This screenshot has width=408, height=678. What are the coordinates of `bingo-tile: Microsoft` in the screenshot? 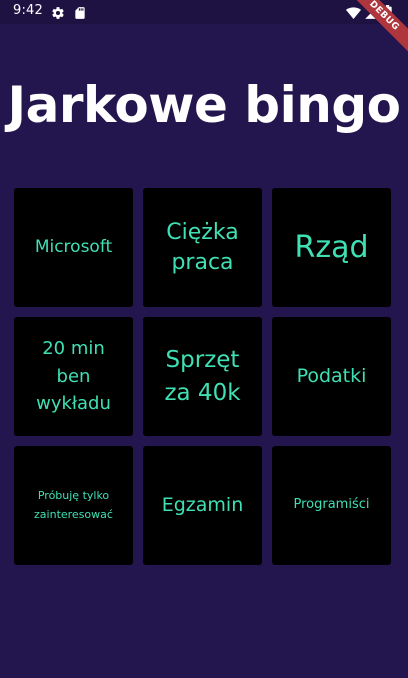 It's located at (73, 247).